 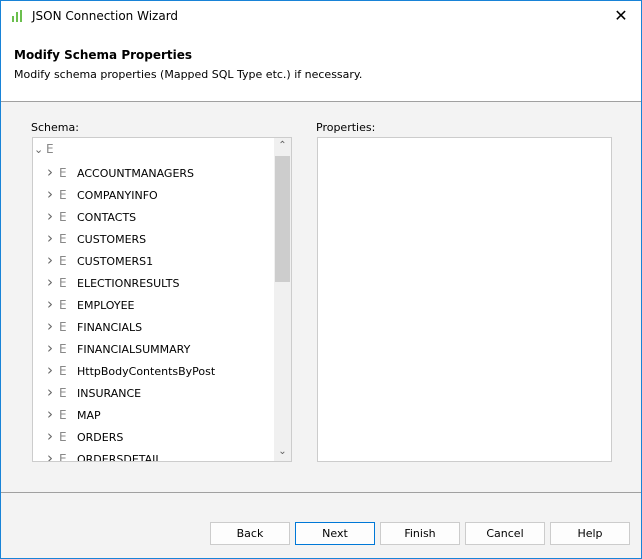 I want to click on tree-item-label: CUSTOMERS, so click(x=112, y=239).